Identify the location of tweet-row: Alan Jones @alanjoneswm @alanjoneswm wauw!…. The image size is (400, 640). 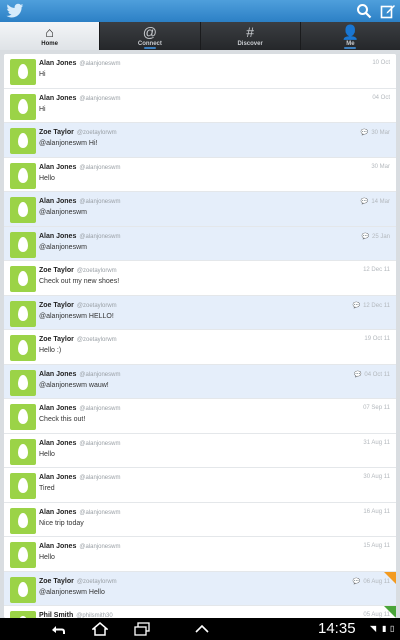
(200, 381).